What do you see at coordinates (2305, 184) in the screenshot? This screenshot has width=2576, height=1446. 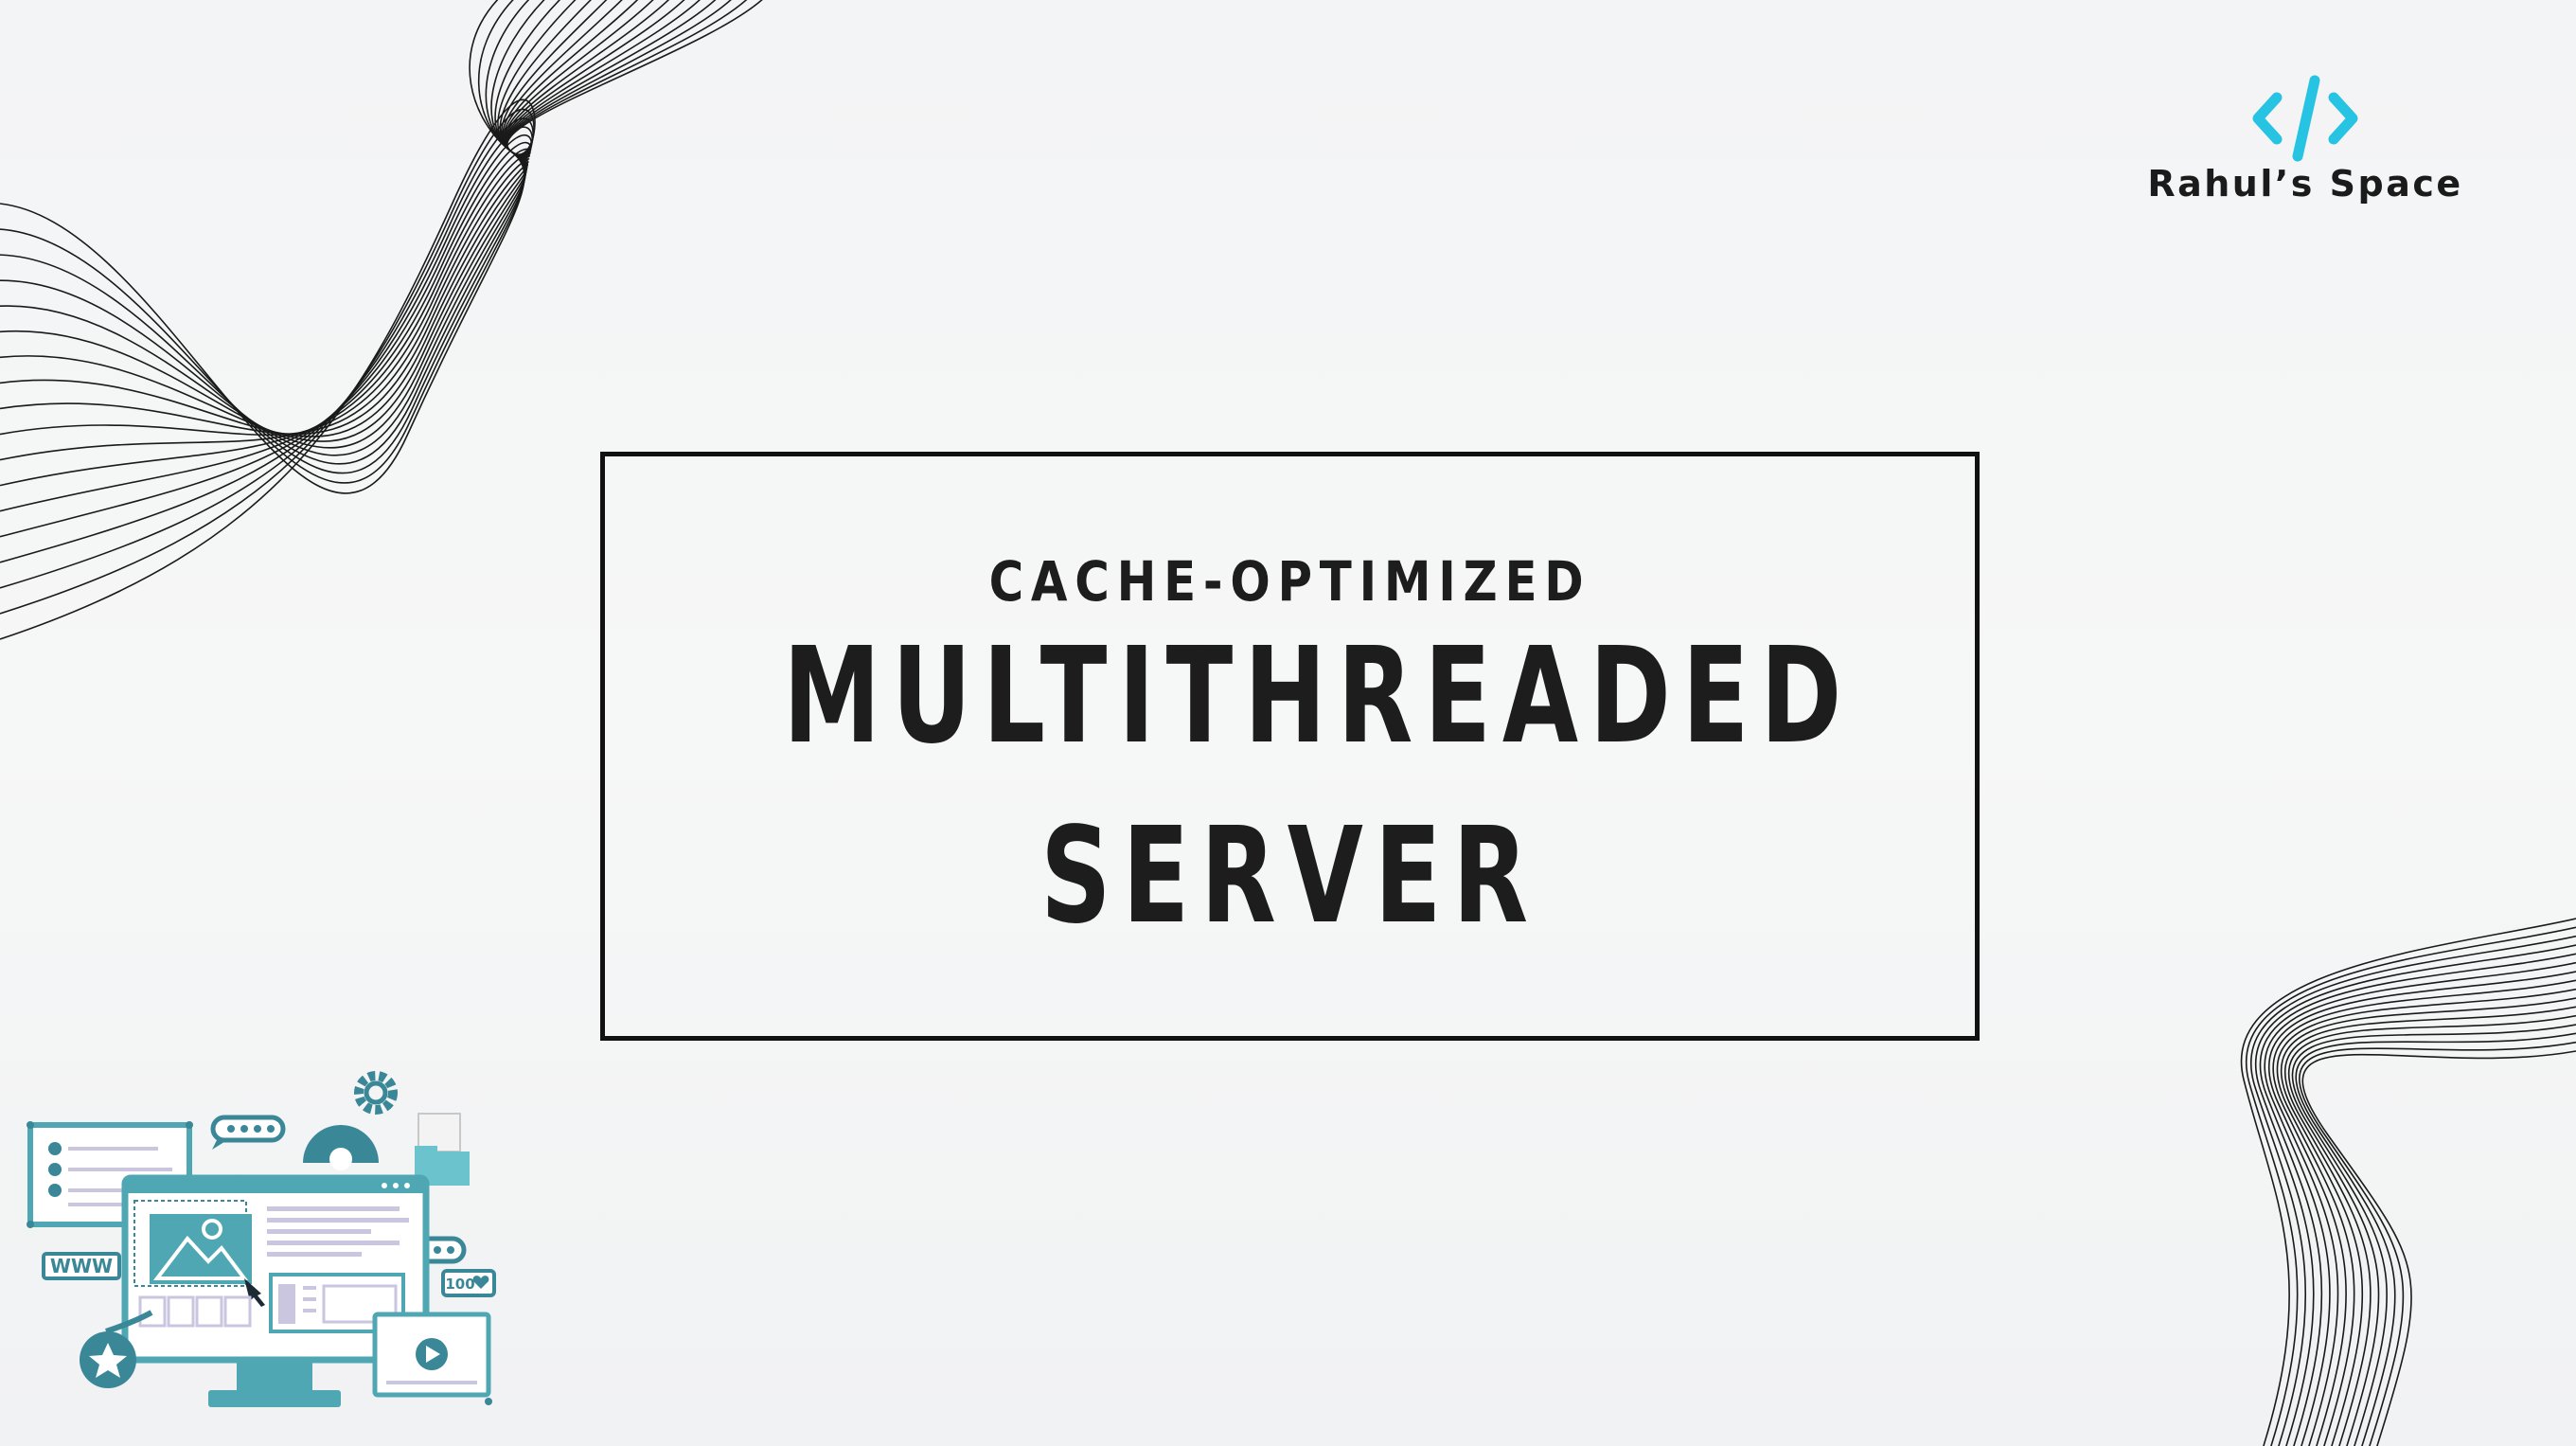 I see `brand-name: Rahul’s Space` at bounding box center [2305, 184].